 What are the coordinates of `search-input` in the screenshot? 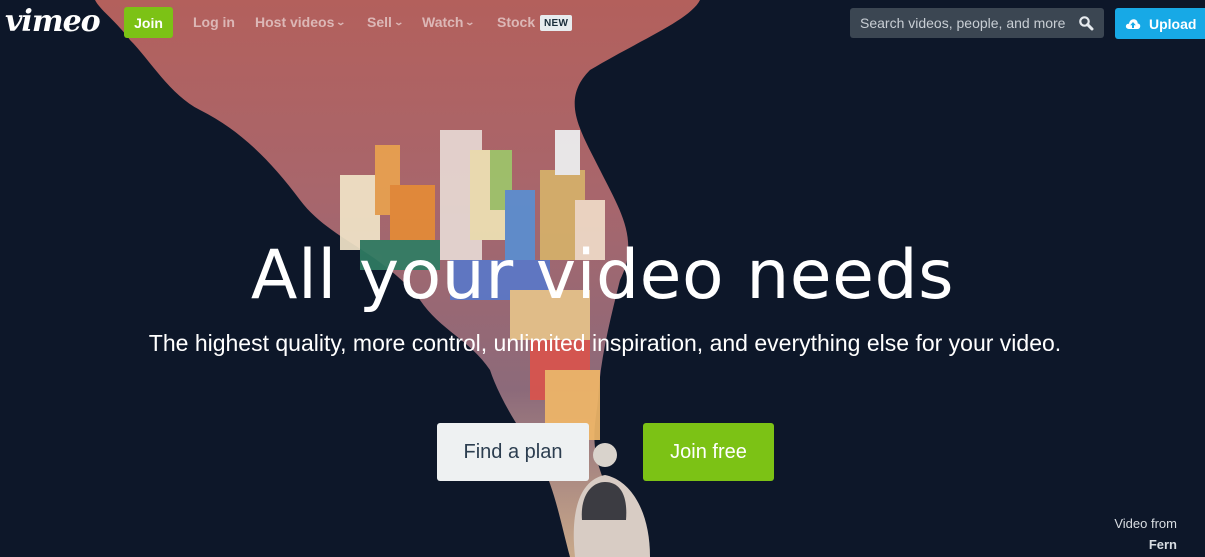 It's located at (966, 23).